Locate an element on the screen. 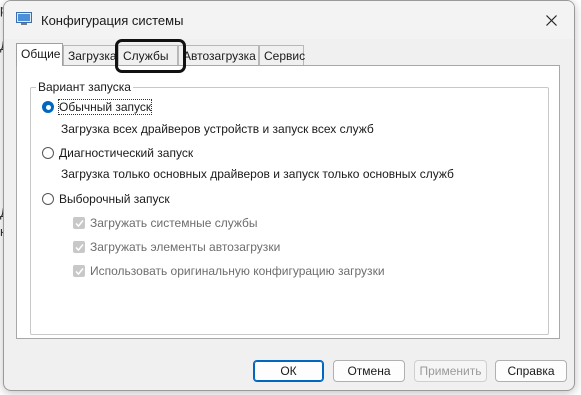 The height and width of the screenshot is (395, 581). help-button: Справка is located at coordinates (531, 371).